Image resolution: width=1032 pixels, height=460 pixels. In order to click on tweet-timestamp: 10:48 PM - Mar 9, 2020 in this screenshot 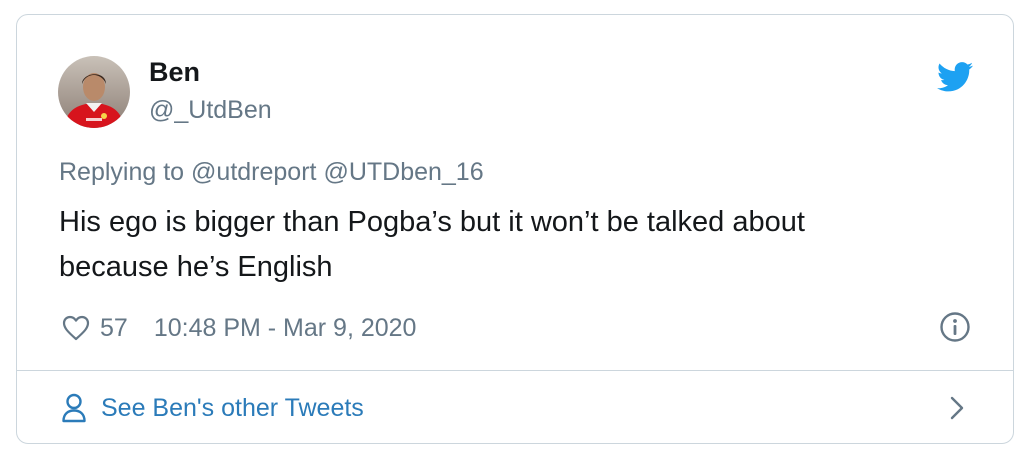, I will do `click(285, 328)`.